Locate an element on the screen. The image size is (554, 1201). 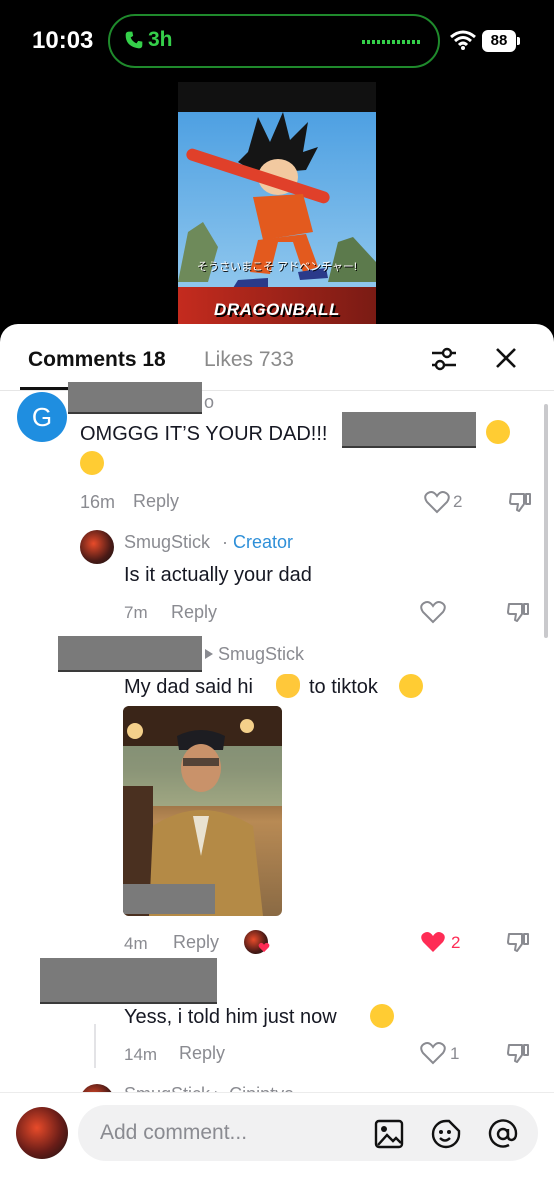
user-avatar: G is located at coordinates (42, 417).